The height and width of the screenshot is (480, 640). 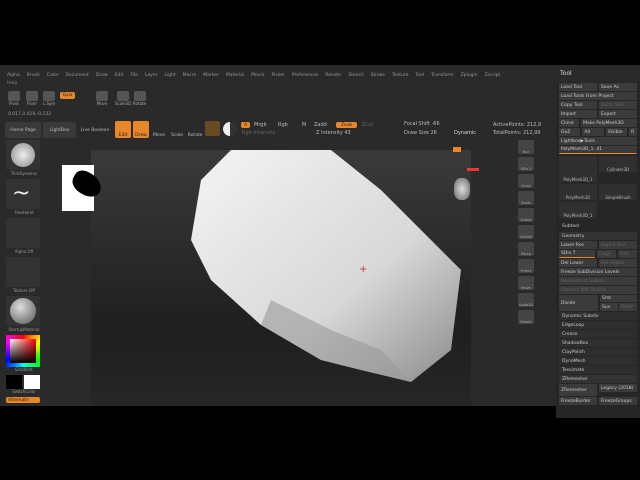 What do you see at coordinates (211, 75) in the screenshot?
I see `menu-marker: Marker` at bounding box center [211, 75].